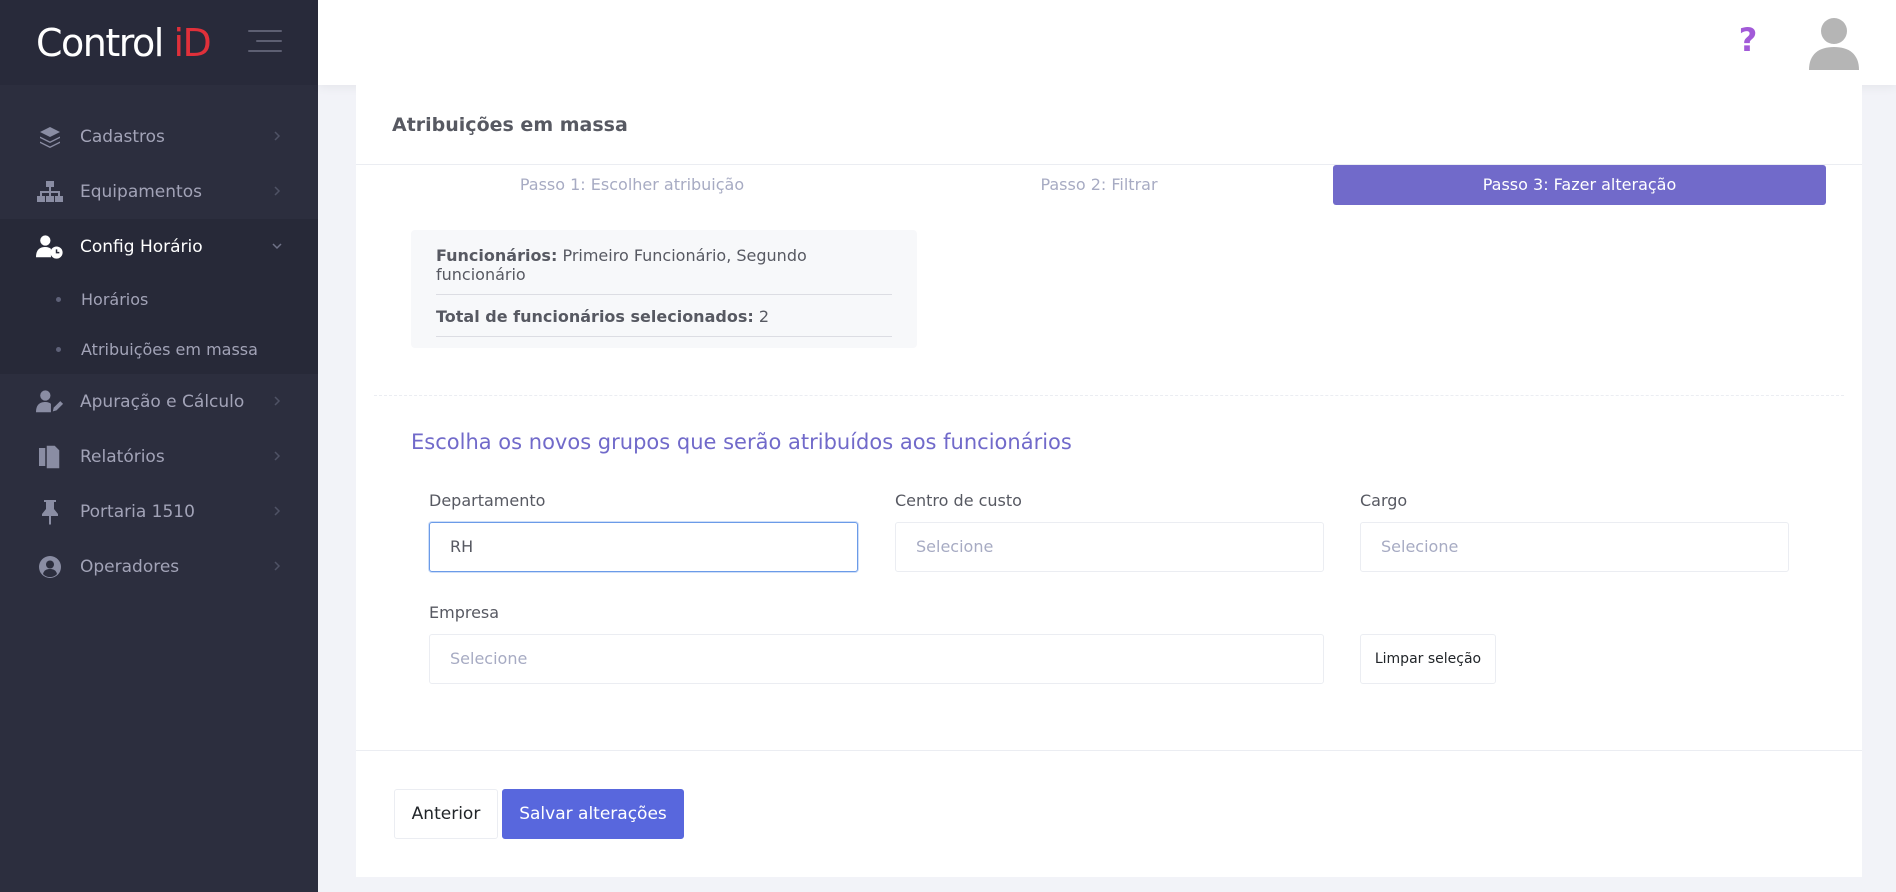  What do you see at coordinates (1109, 125) in the screenshot?
I see `card-header: Atribuições em massa` at bounding box center [1109, 125].